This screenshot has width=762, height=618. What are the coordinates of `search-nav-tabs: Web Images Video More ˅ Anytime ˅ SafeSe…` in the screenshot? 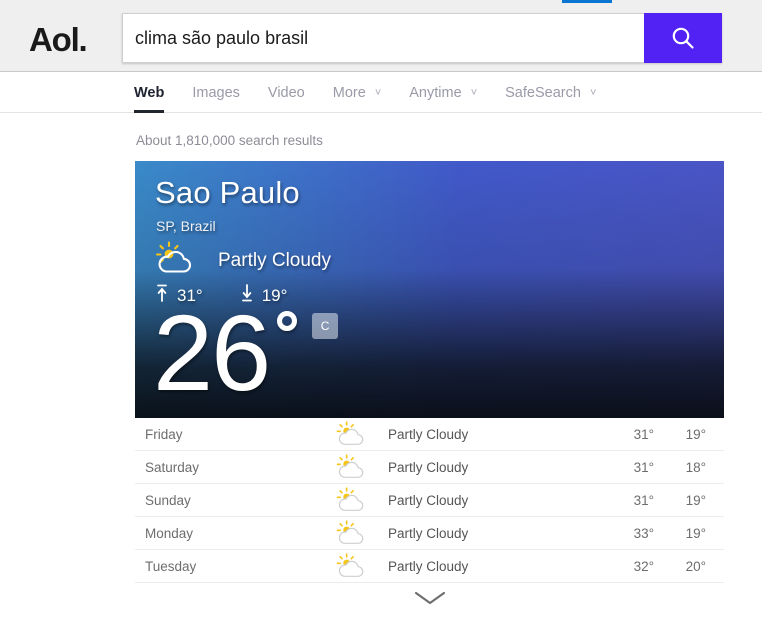 It's located at (369, 93).